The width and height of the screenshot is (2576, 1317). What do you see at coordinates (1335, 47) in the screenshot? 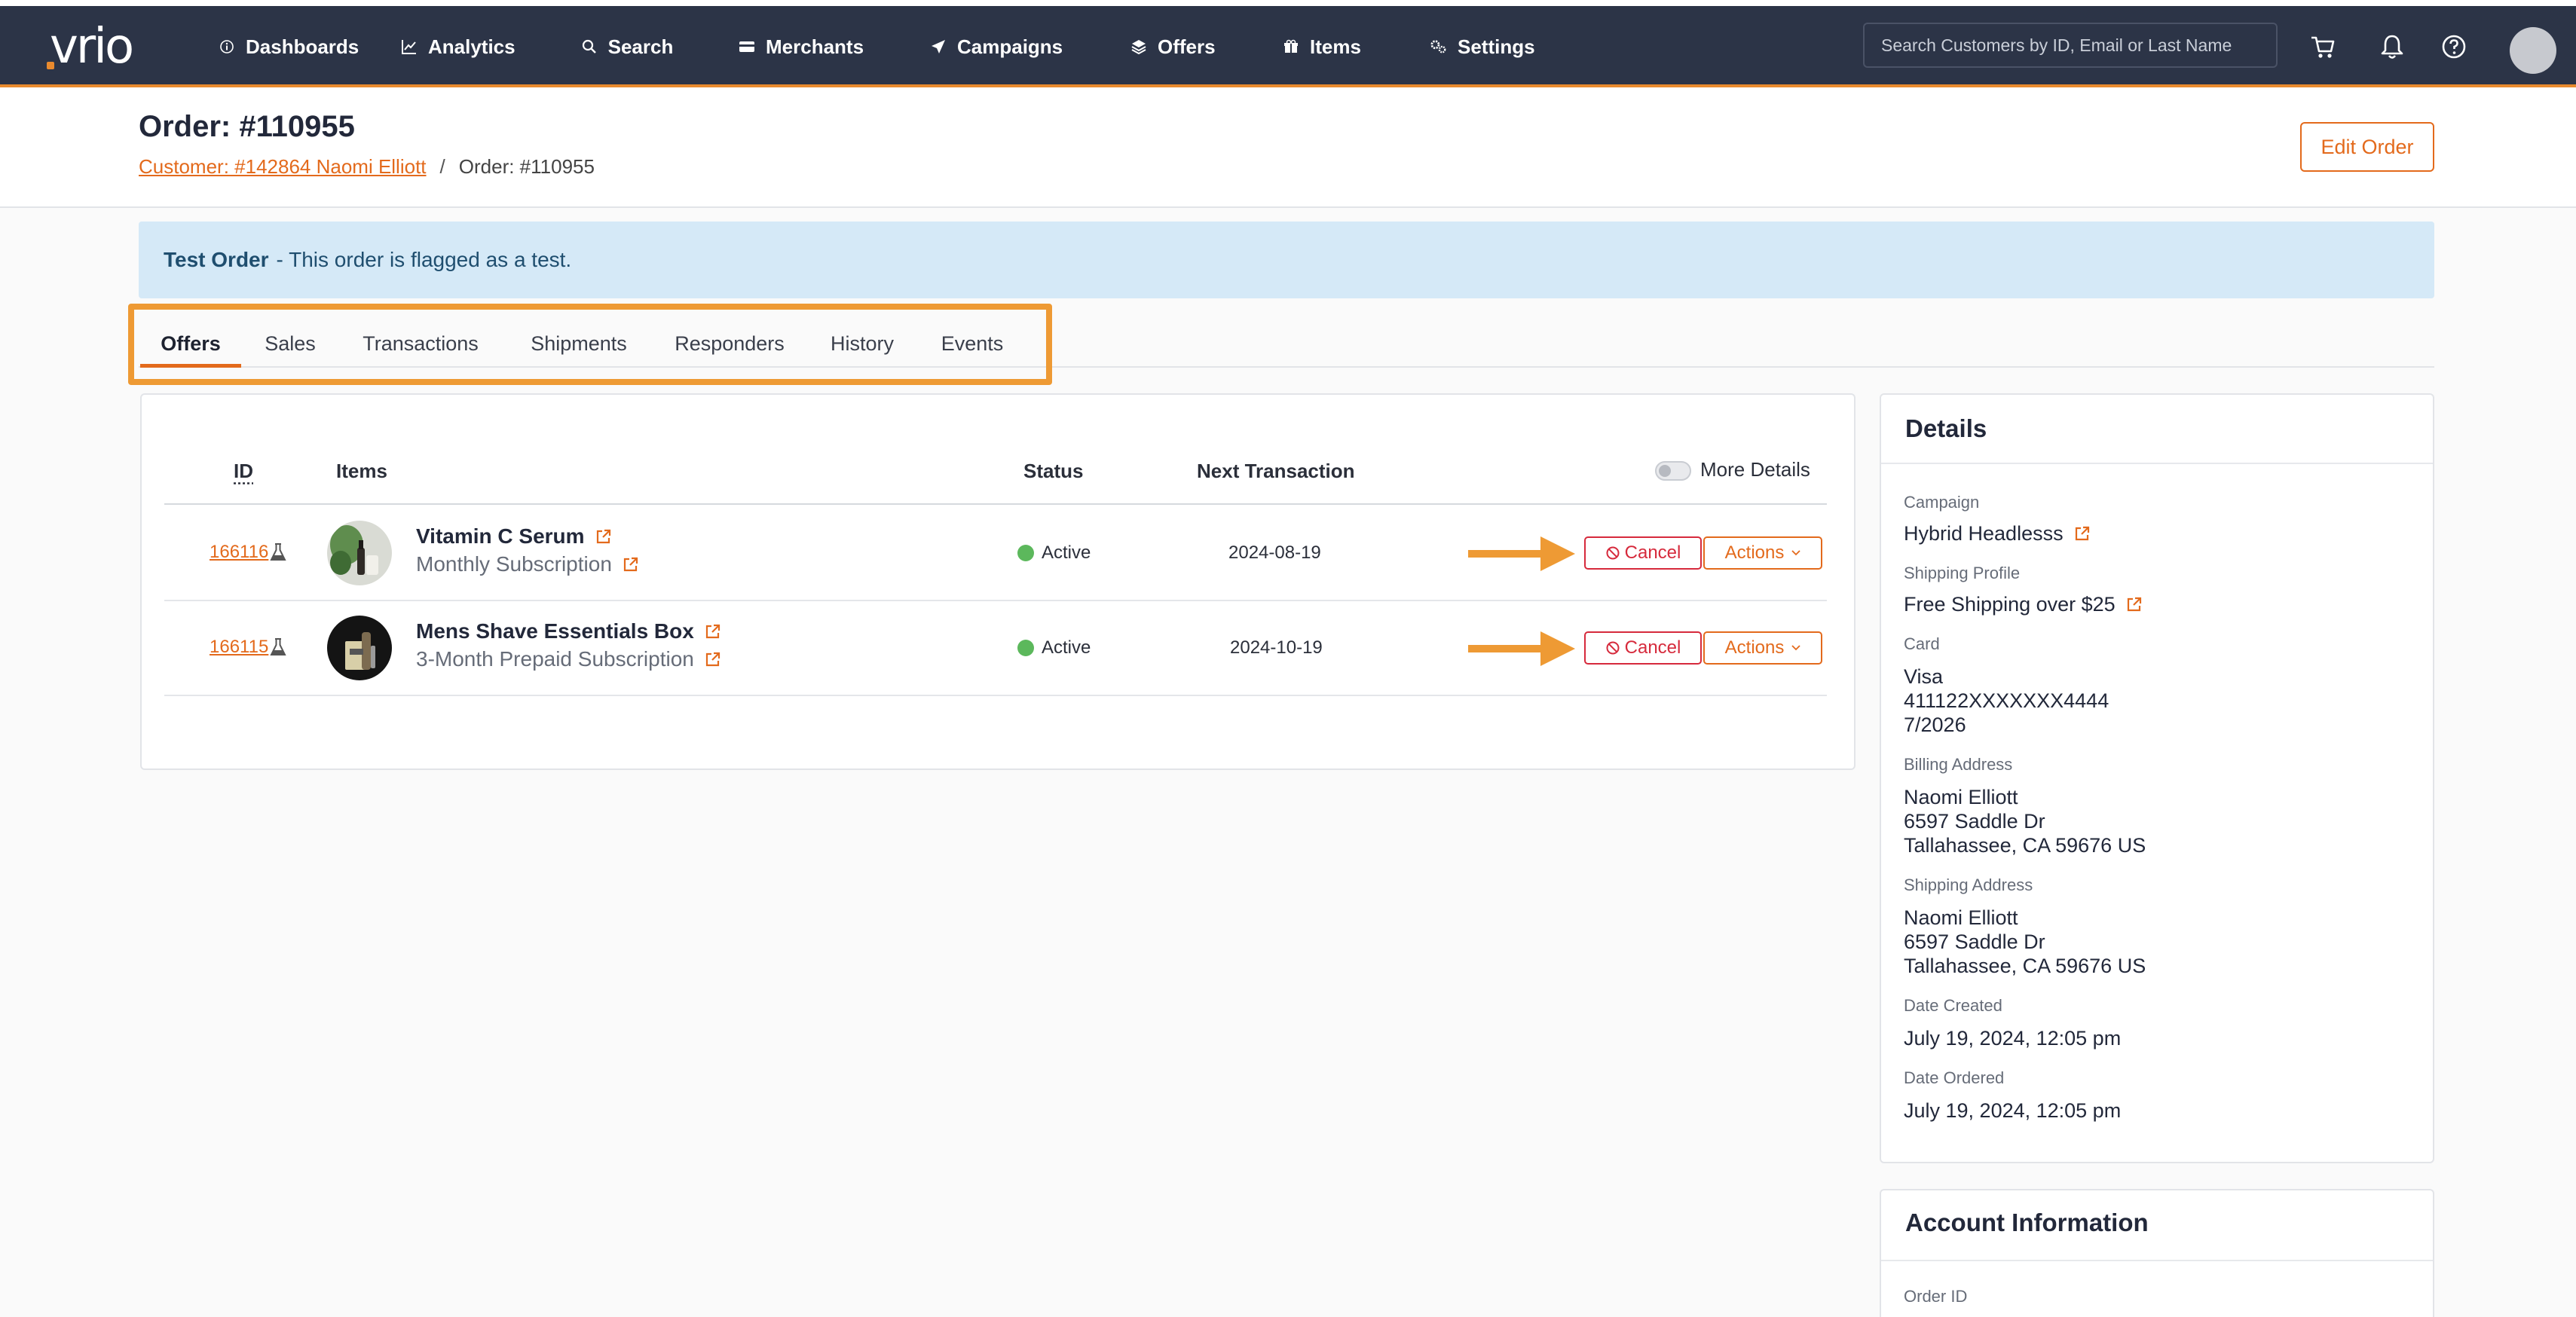
I see `nav-item-label: Items` at bounding box center [1335, 47].